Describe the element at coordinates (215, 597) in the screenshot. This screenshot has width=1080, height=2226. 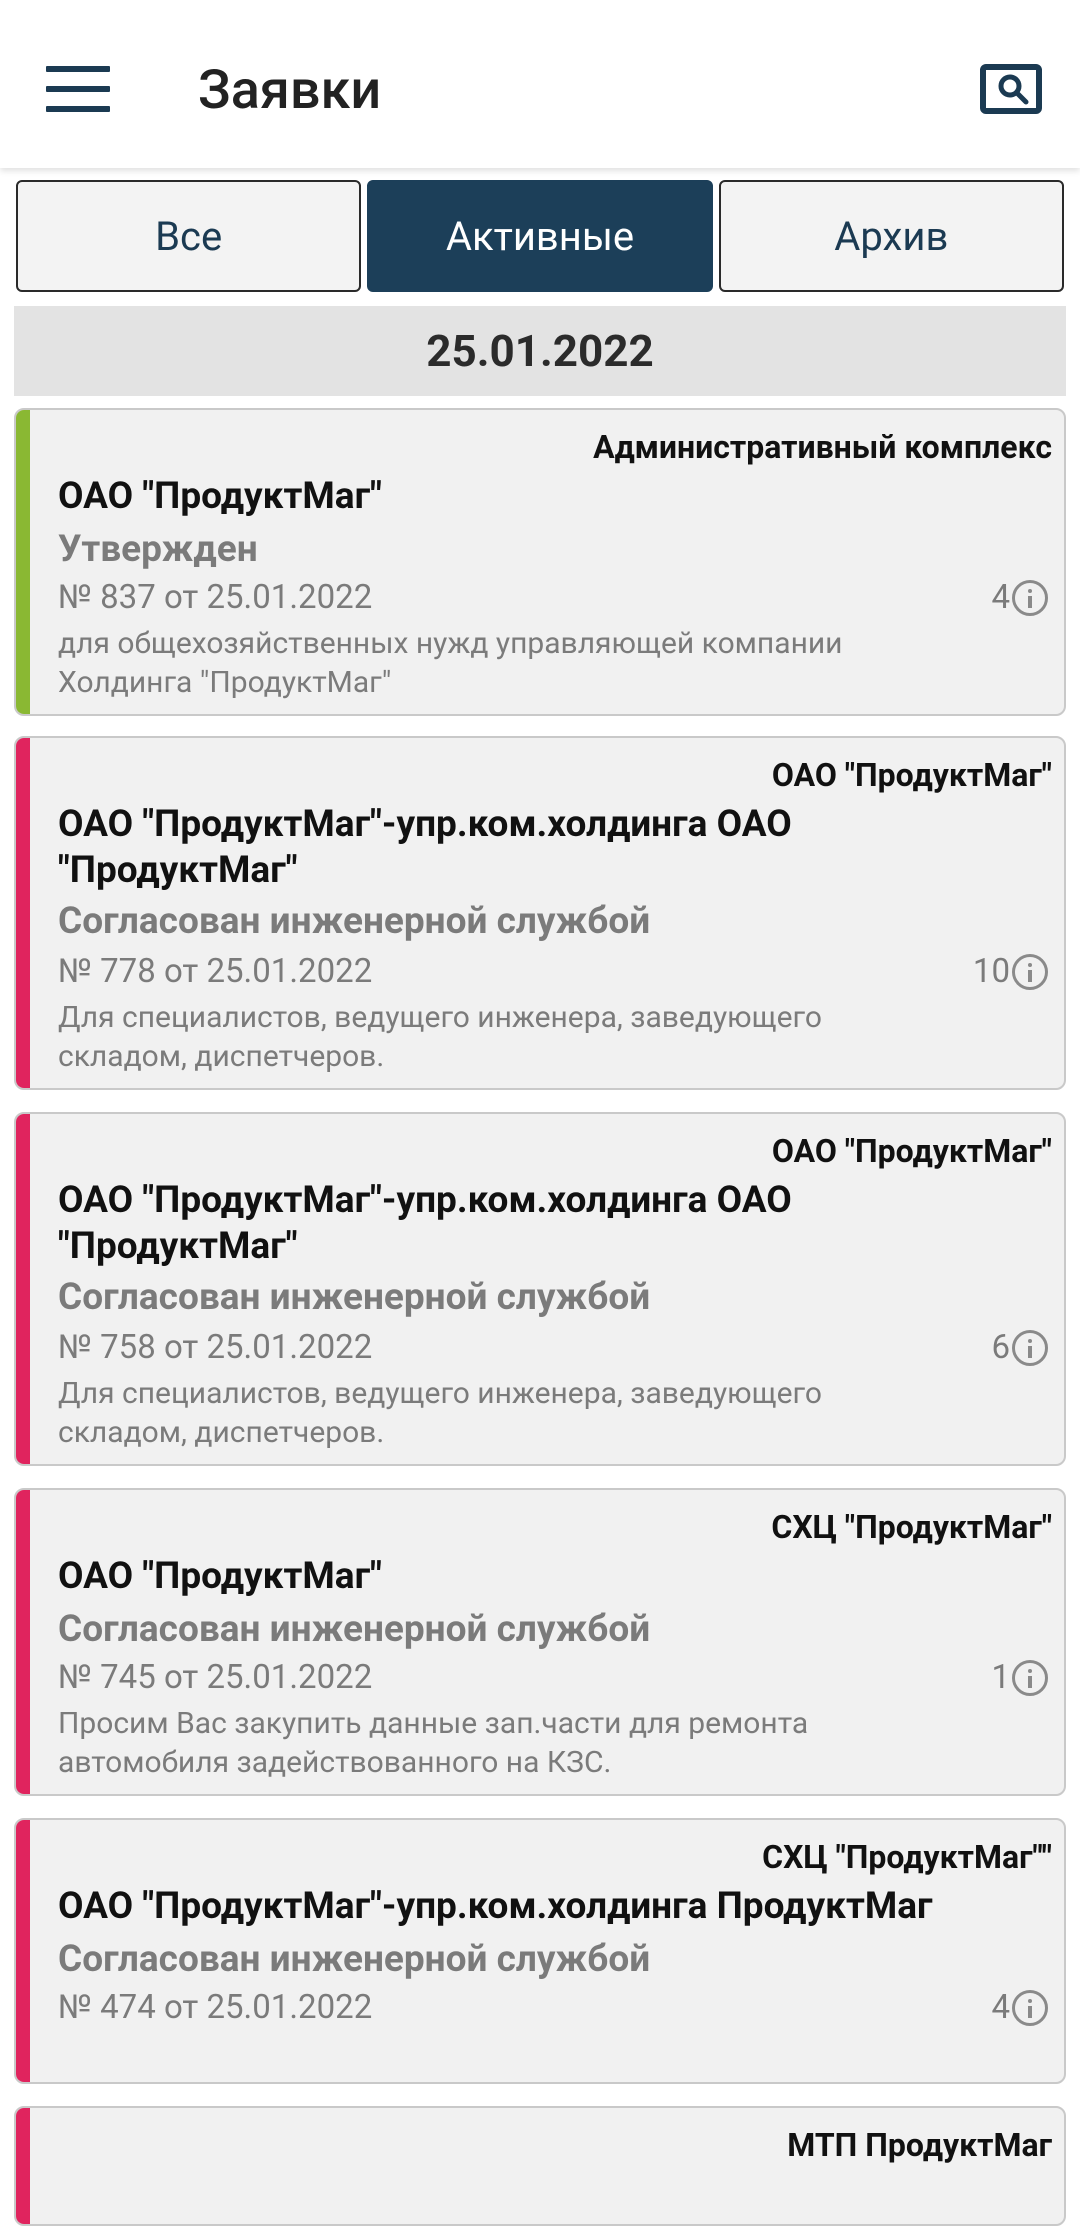
I see `card-number: № 837 от 25.01.2022` at that location.